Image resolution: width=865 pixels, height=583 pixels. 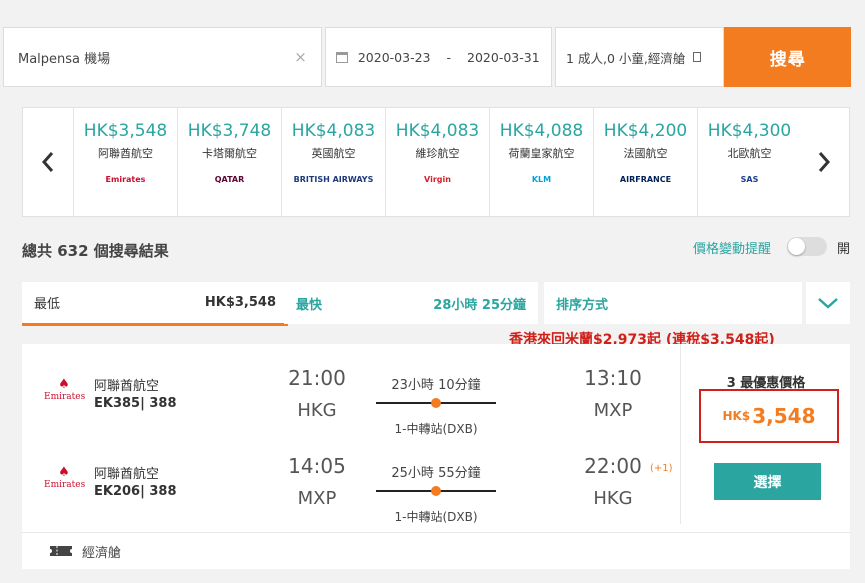 I want to click on chevron-right-icon, so click(x=824, y=162).